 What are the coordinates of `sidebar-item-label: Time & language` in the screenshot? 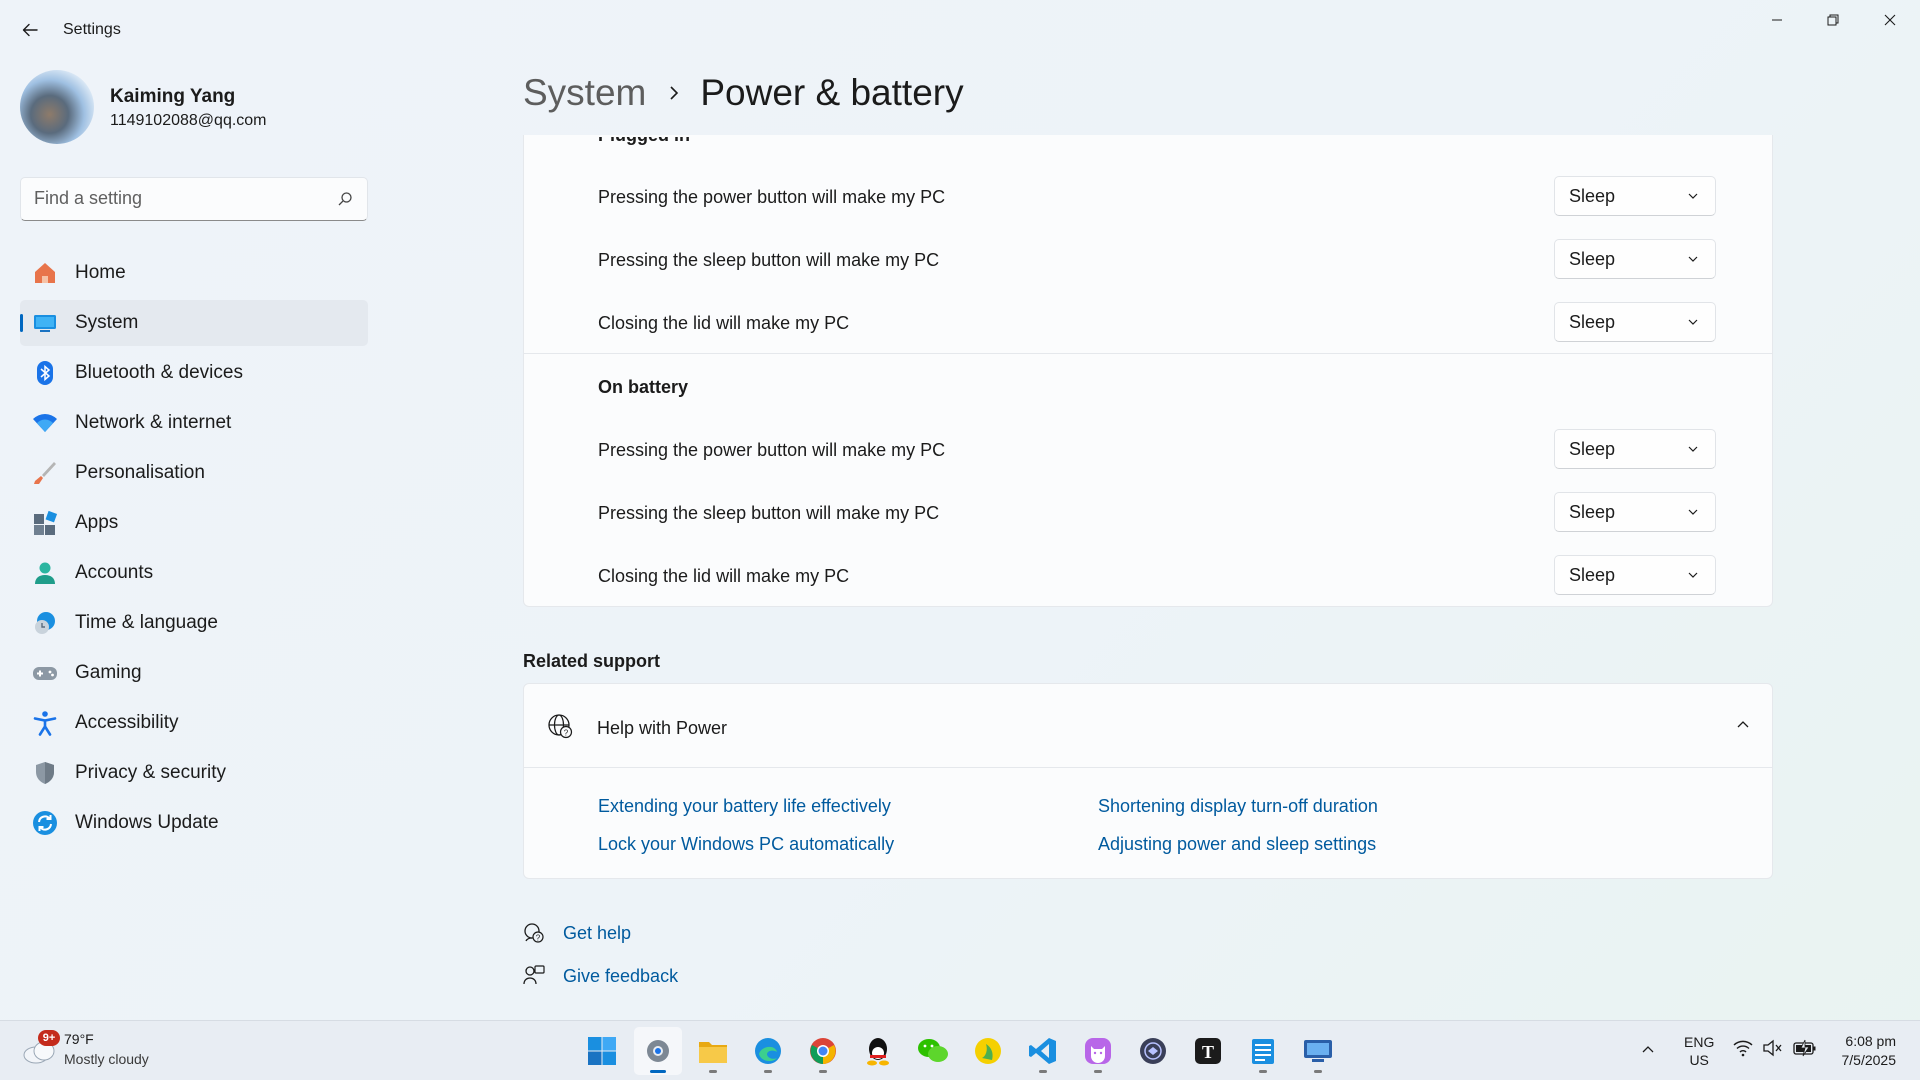 It's located at (146, 622).